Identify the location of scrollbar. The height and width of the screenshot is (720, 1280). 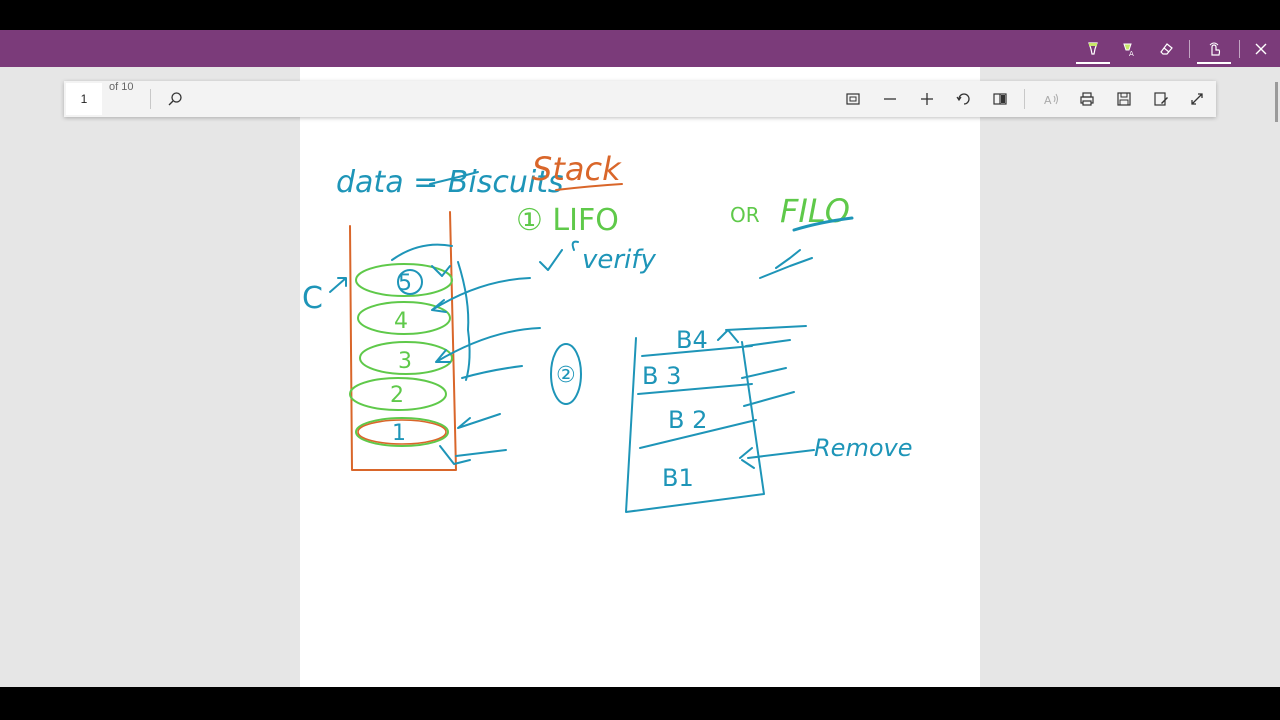
(1276, 102).